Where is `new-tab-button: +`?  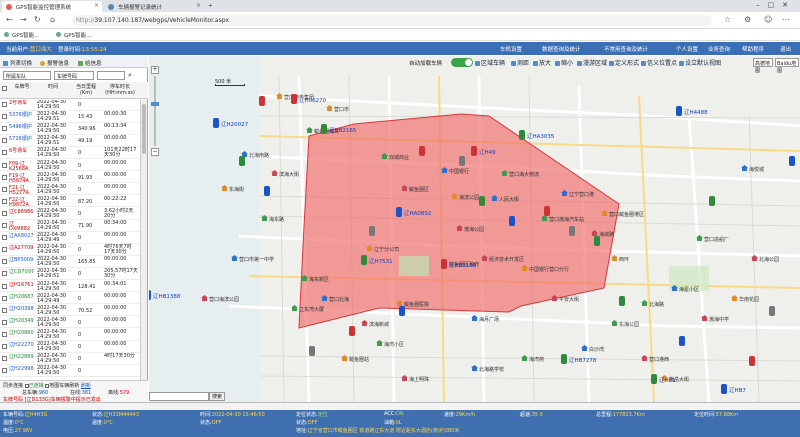 new-tab-button: + is located at coordinates (212, 6).